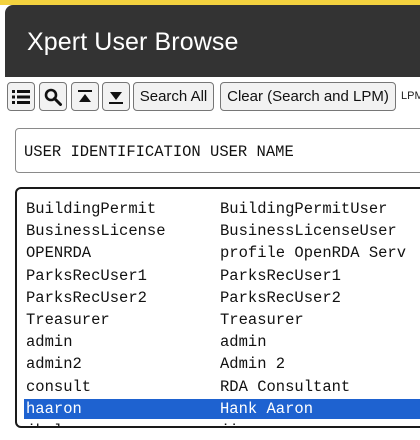 This screenshot has height=440, width=420. I want to click on toolbar: Search All Clear (Search and LPM) LPM, so click(210, 97).